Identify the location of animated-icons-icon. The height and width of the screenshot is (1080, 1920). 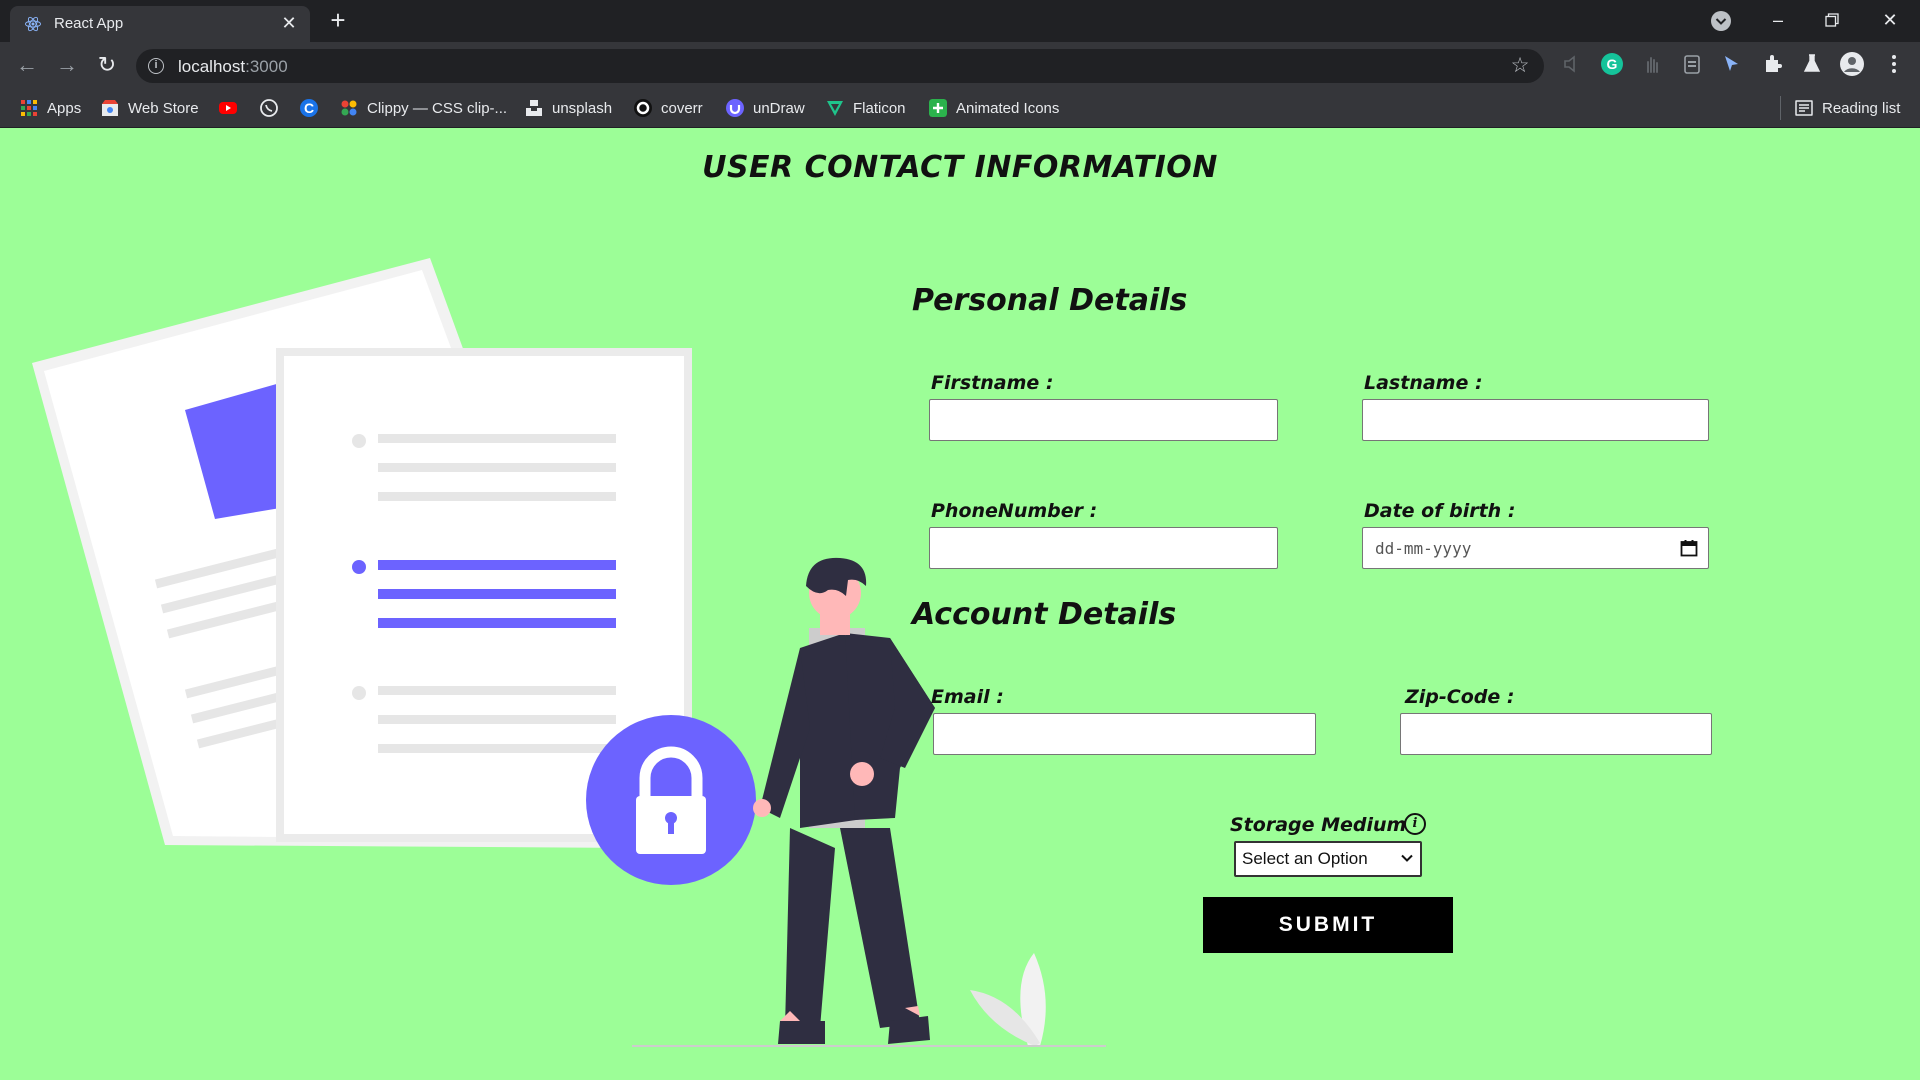
(938, 108).